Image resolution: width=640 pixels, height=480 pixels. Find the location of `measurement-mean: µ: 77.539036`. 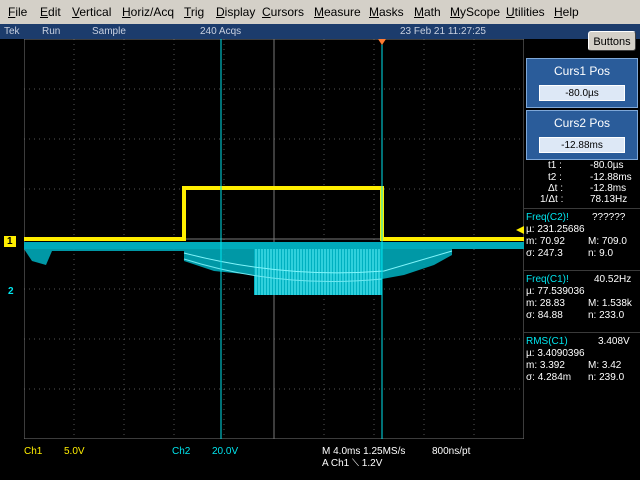

measurement-mean: µ: 77.539036 is located at coordinates (555, 291).